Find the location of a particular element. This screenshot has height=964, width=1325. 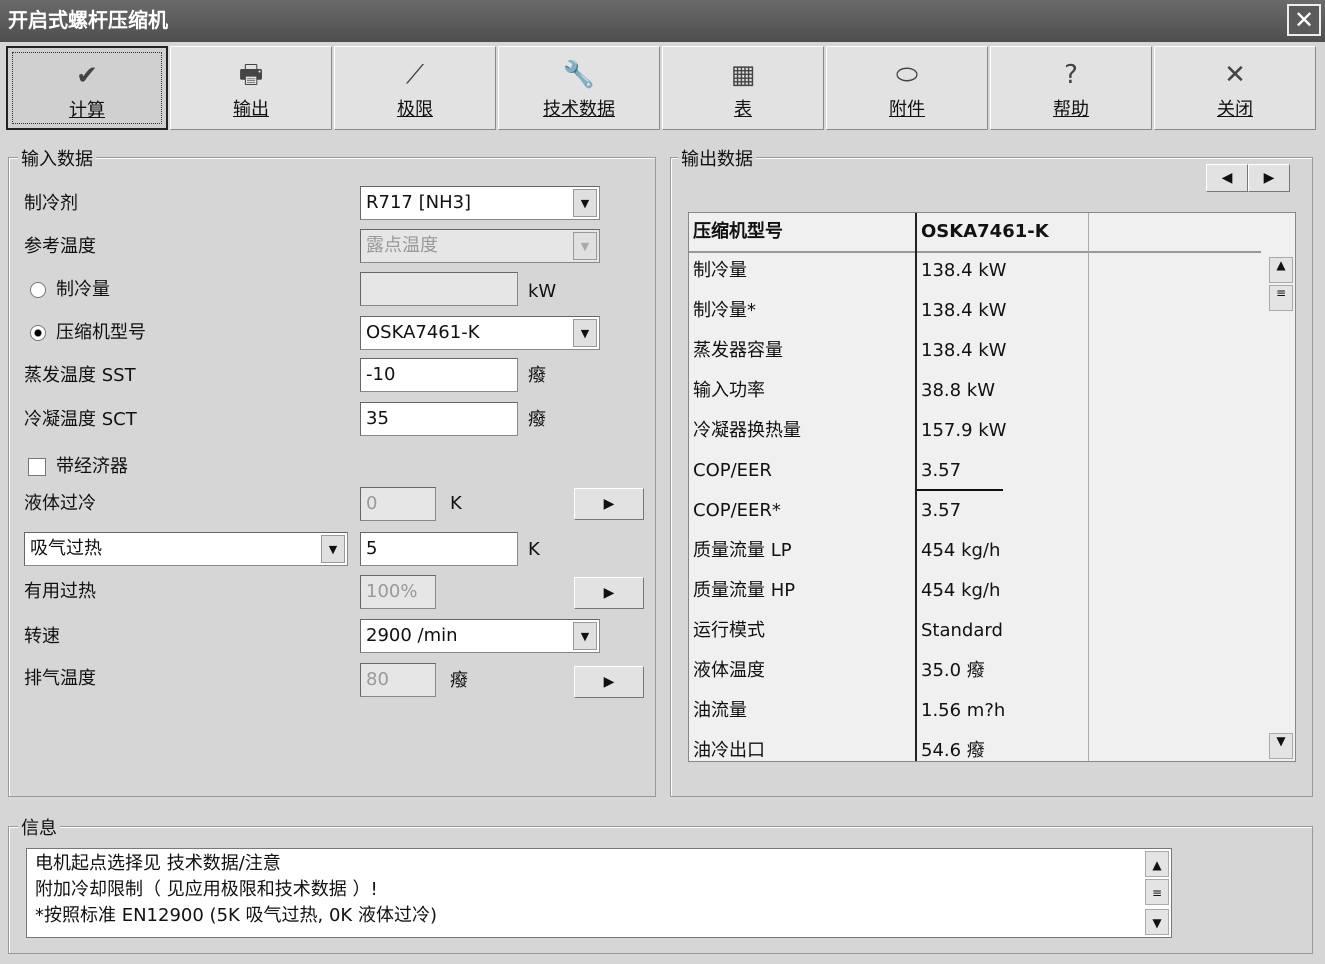

title-bar: 开启式螺杆压缩机 is located at coordinates (662, 21).